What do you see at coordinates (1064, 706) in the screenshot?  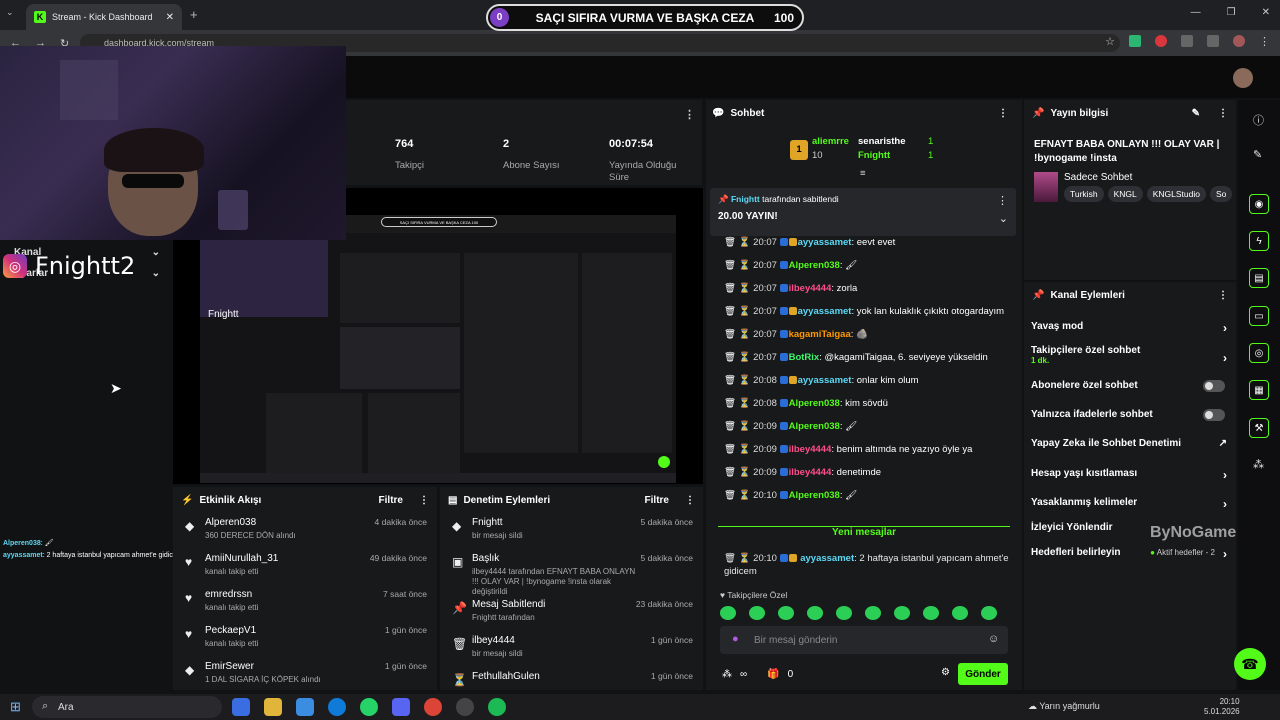 I see `weather-widget: ☁ Yarın yağmurlu` at bounding box center [1064, 706].